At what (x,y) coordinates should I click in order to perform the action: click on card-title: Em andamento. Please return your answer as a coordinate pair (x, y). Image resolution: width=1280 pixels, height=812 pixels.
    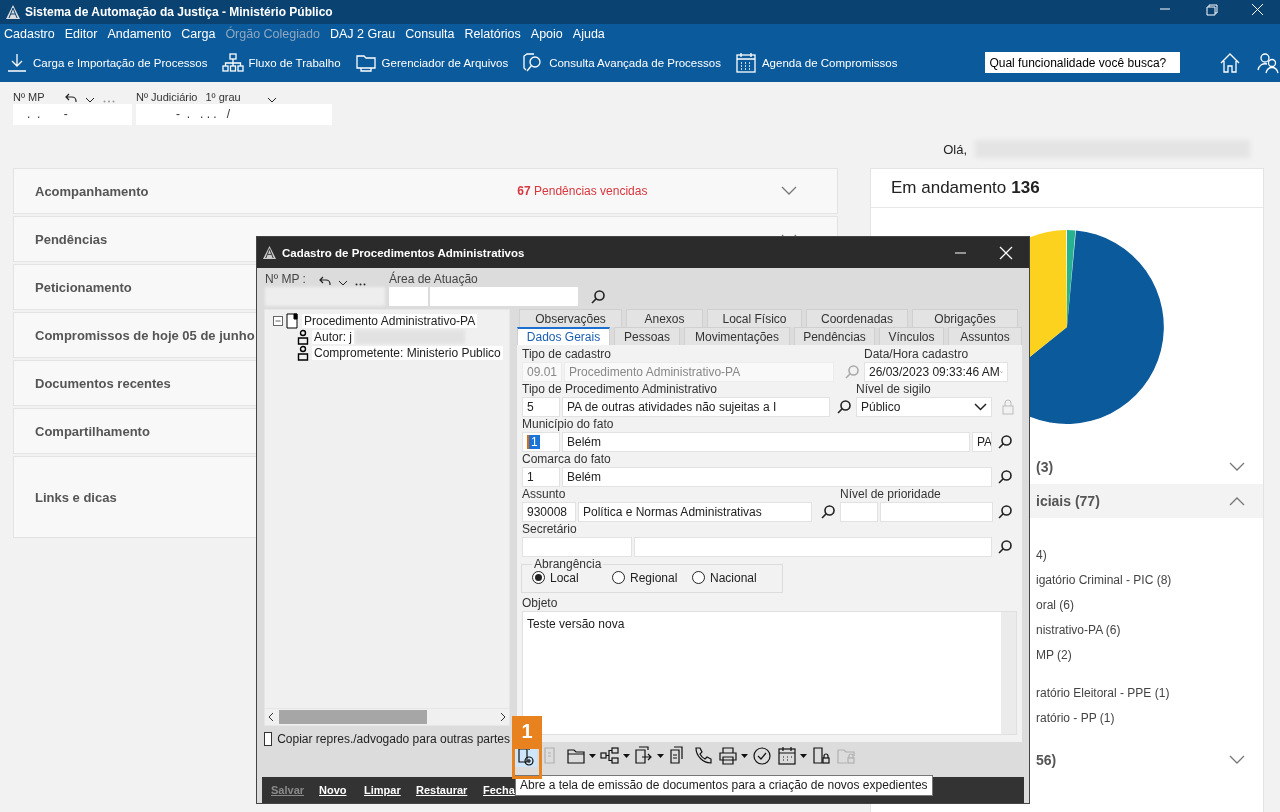
    Looking at the image, I should click on (949, 188).